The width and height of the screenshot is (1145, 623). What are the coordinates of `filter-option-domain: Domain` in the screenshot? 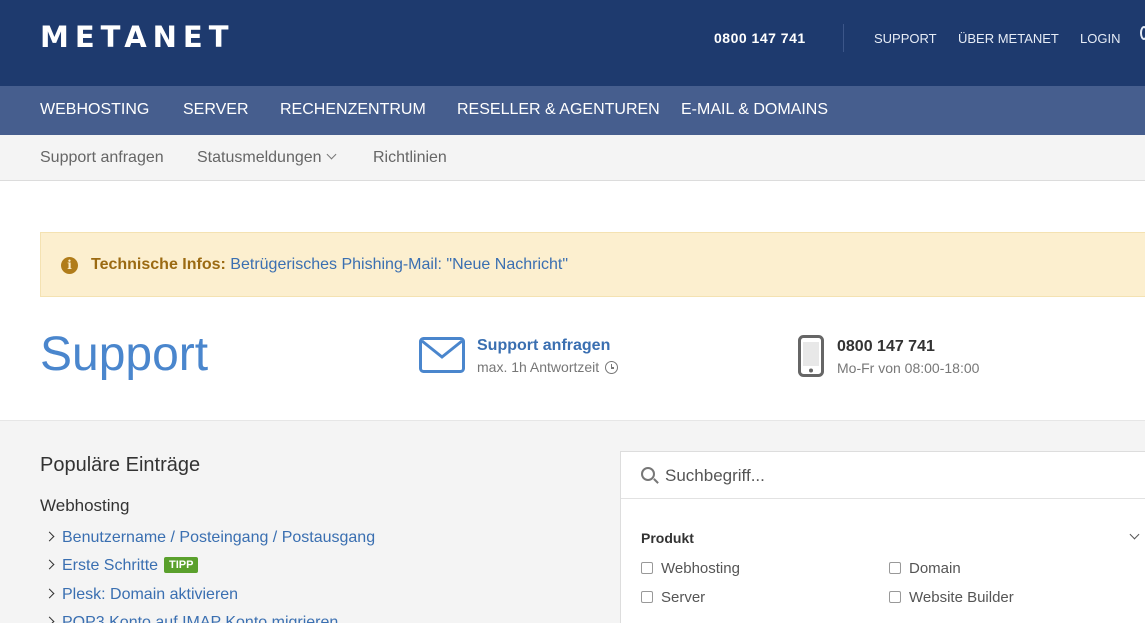 It's located at (925, 568).